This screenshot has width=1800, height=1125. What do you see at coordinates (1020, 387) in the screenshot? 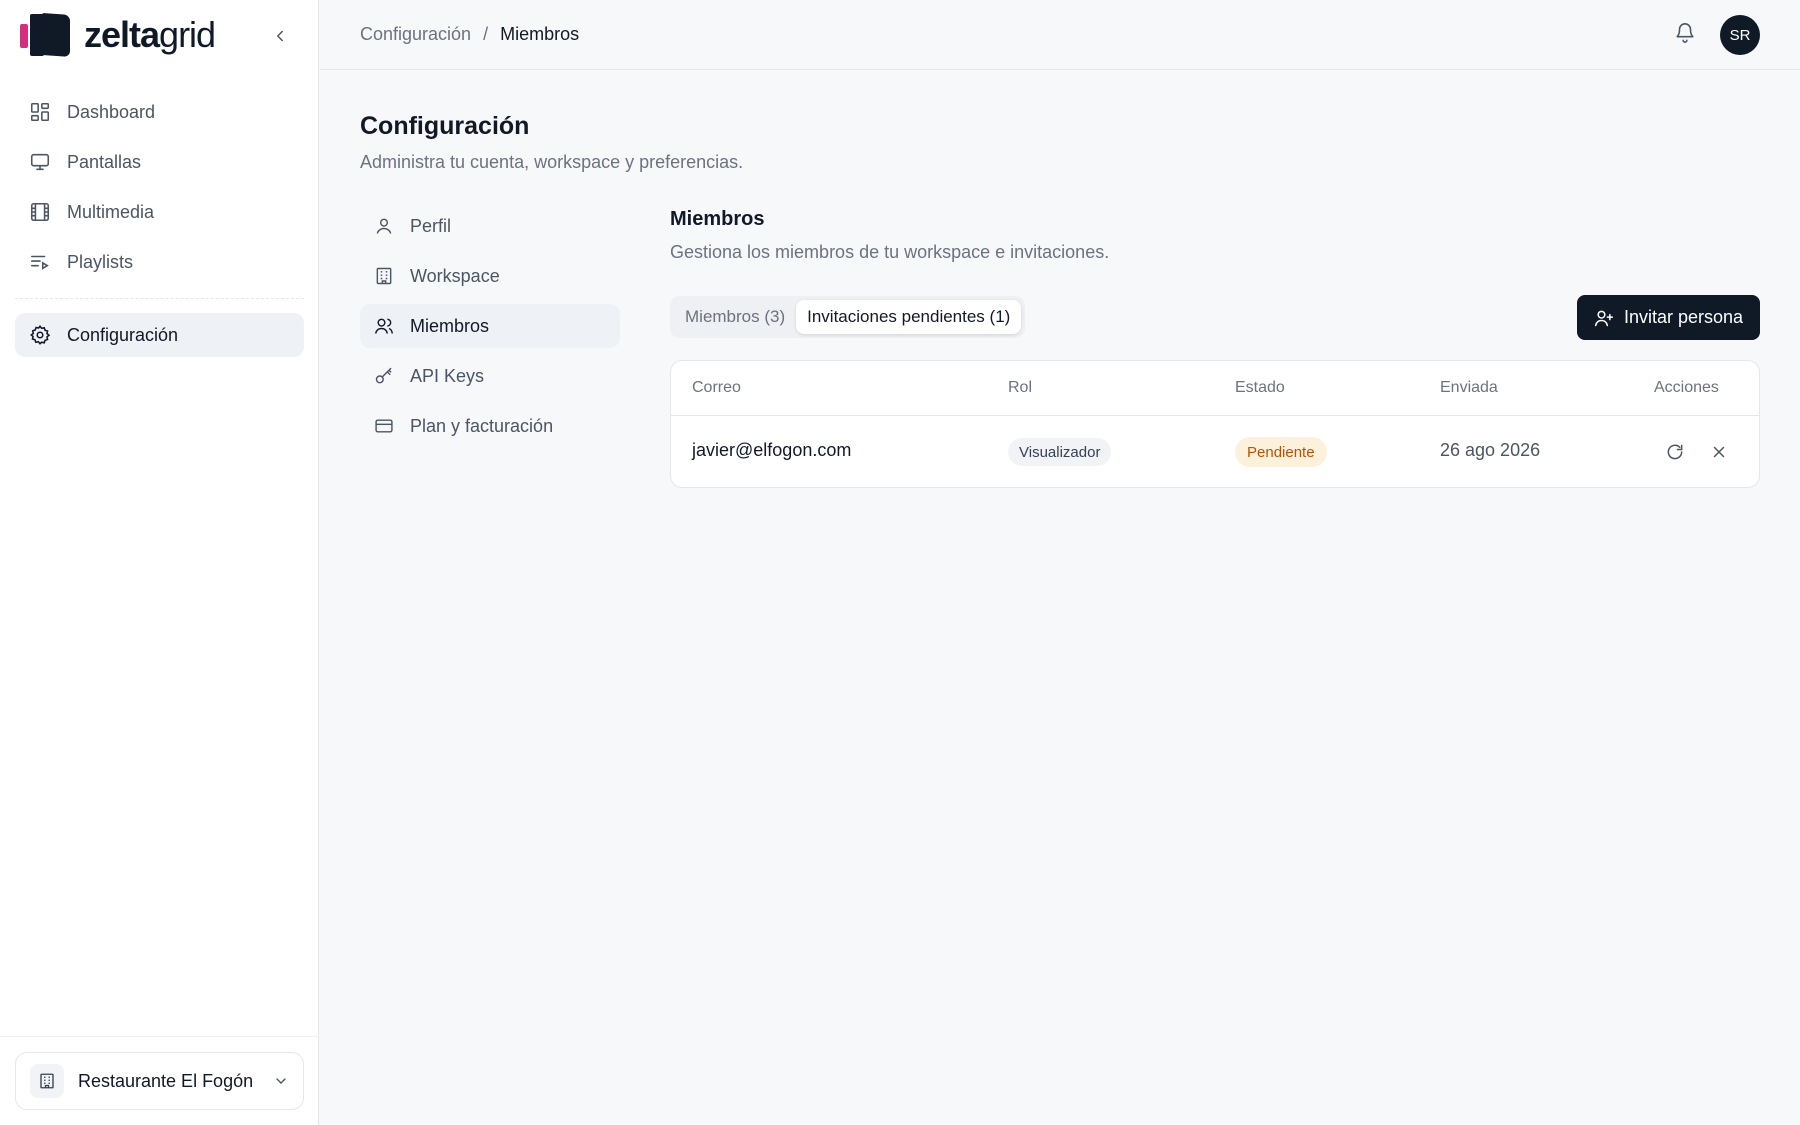
I see `column-header-role: Rol` at bounding box center [1020, 387].